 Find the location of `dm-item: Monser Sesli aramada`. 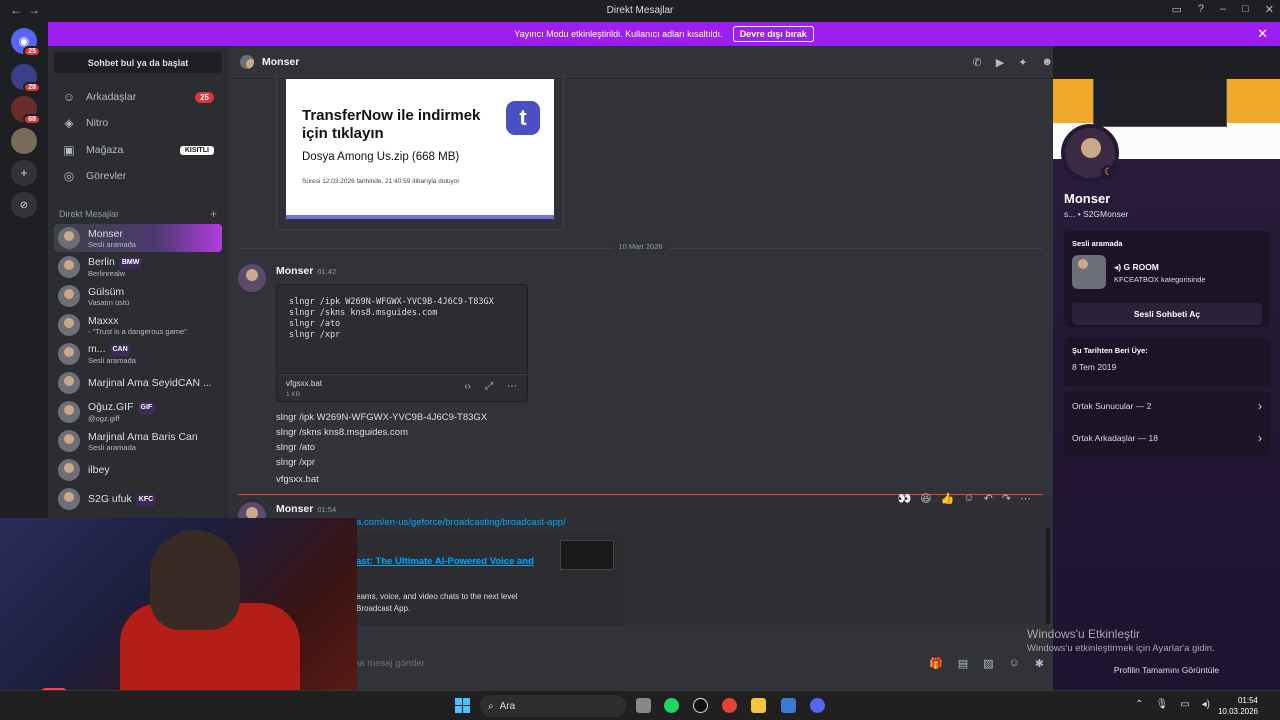

dm-item: Monser Sesli aramada is located at coordinates (138, 238).